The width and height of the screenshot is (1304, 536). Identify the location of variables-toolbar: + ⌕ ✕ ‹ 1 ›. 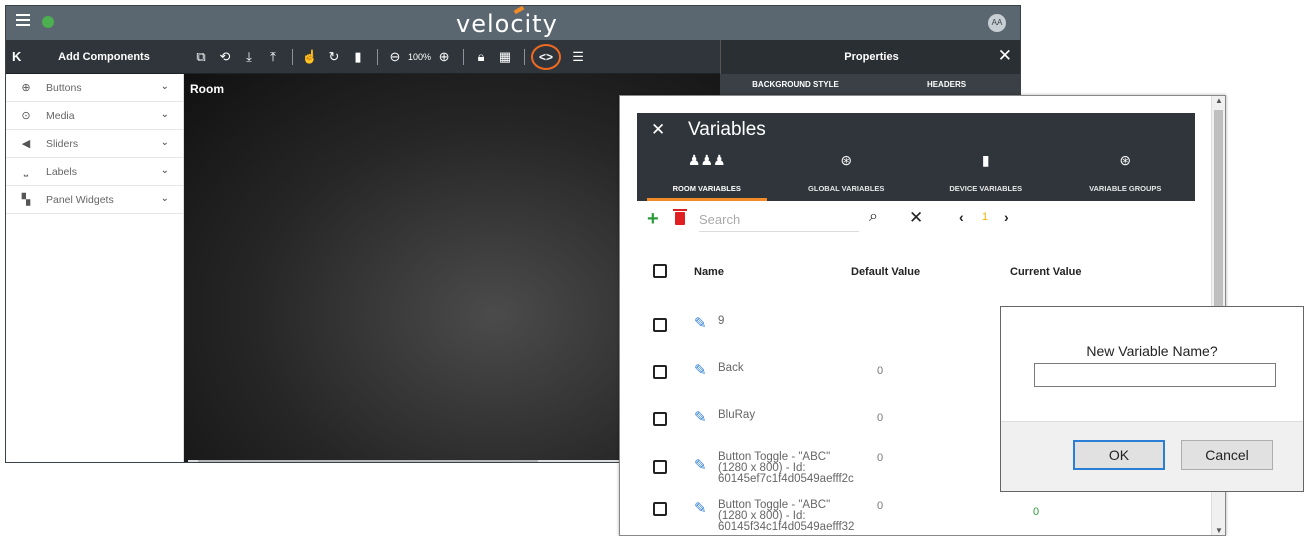
(916, 220).